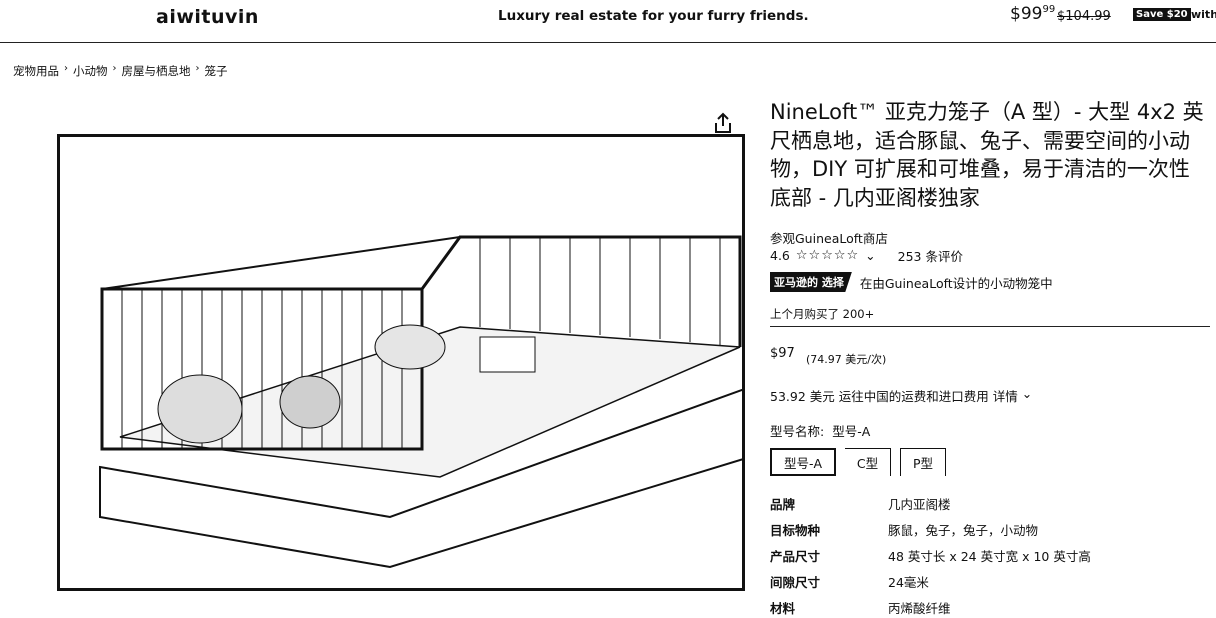 The height and width of the screenshot is (618, 1216). What do you see at coordinates (956, 282) in the screenshot?
I see `choice-category-text: 在由GuineaLoft设计的小动物笼中` at bounding box center [956, 282].